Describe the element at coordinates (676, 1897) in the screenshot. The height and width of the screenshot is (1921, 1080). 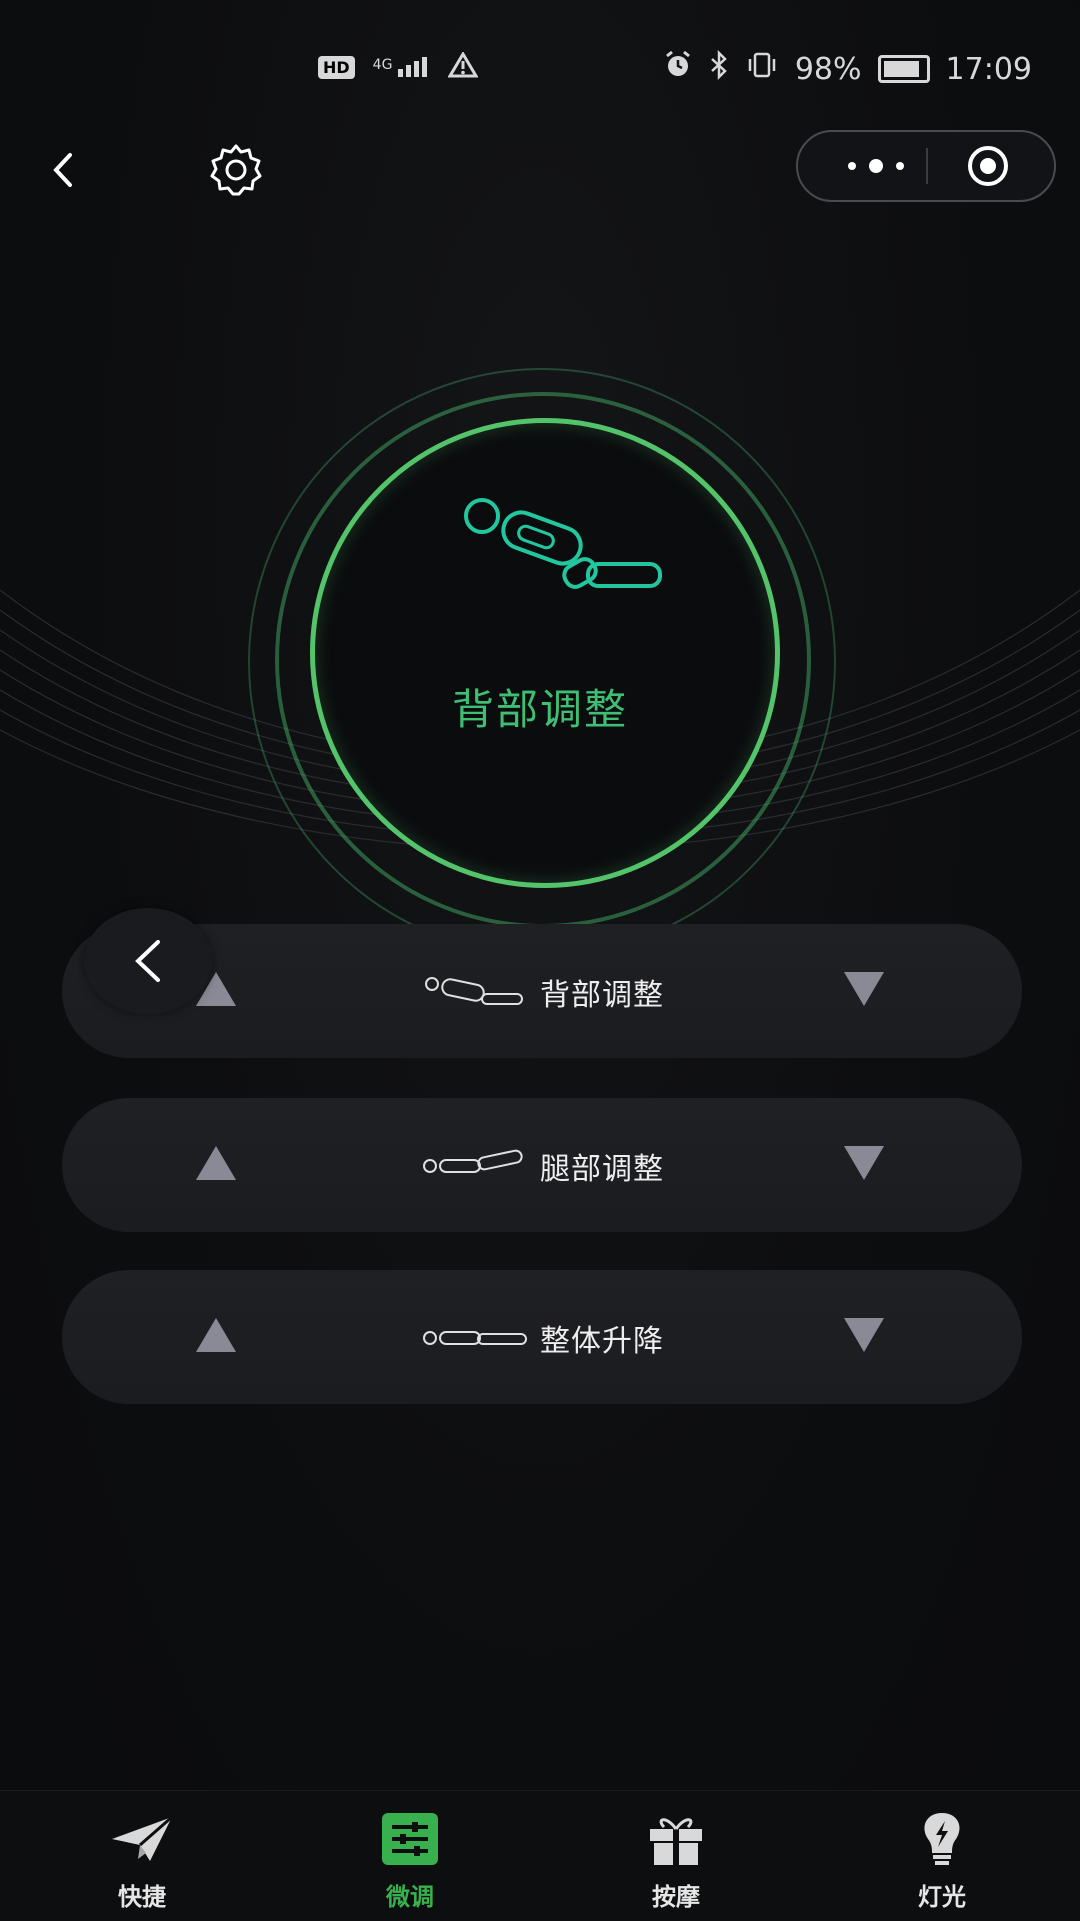
I see `tab-label: 按摩` at that location.